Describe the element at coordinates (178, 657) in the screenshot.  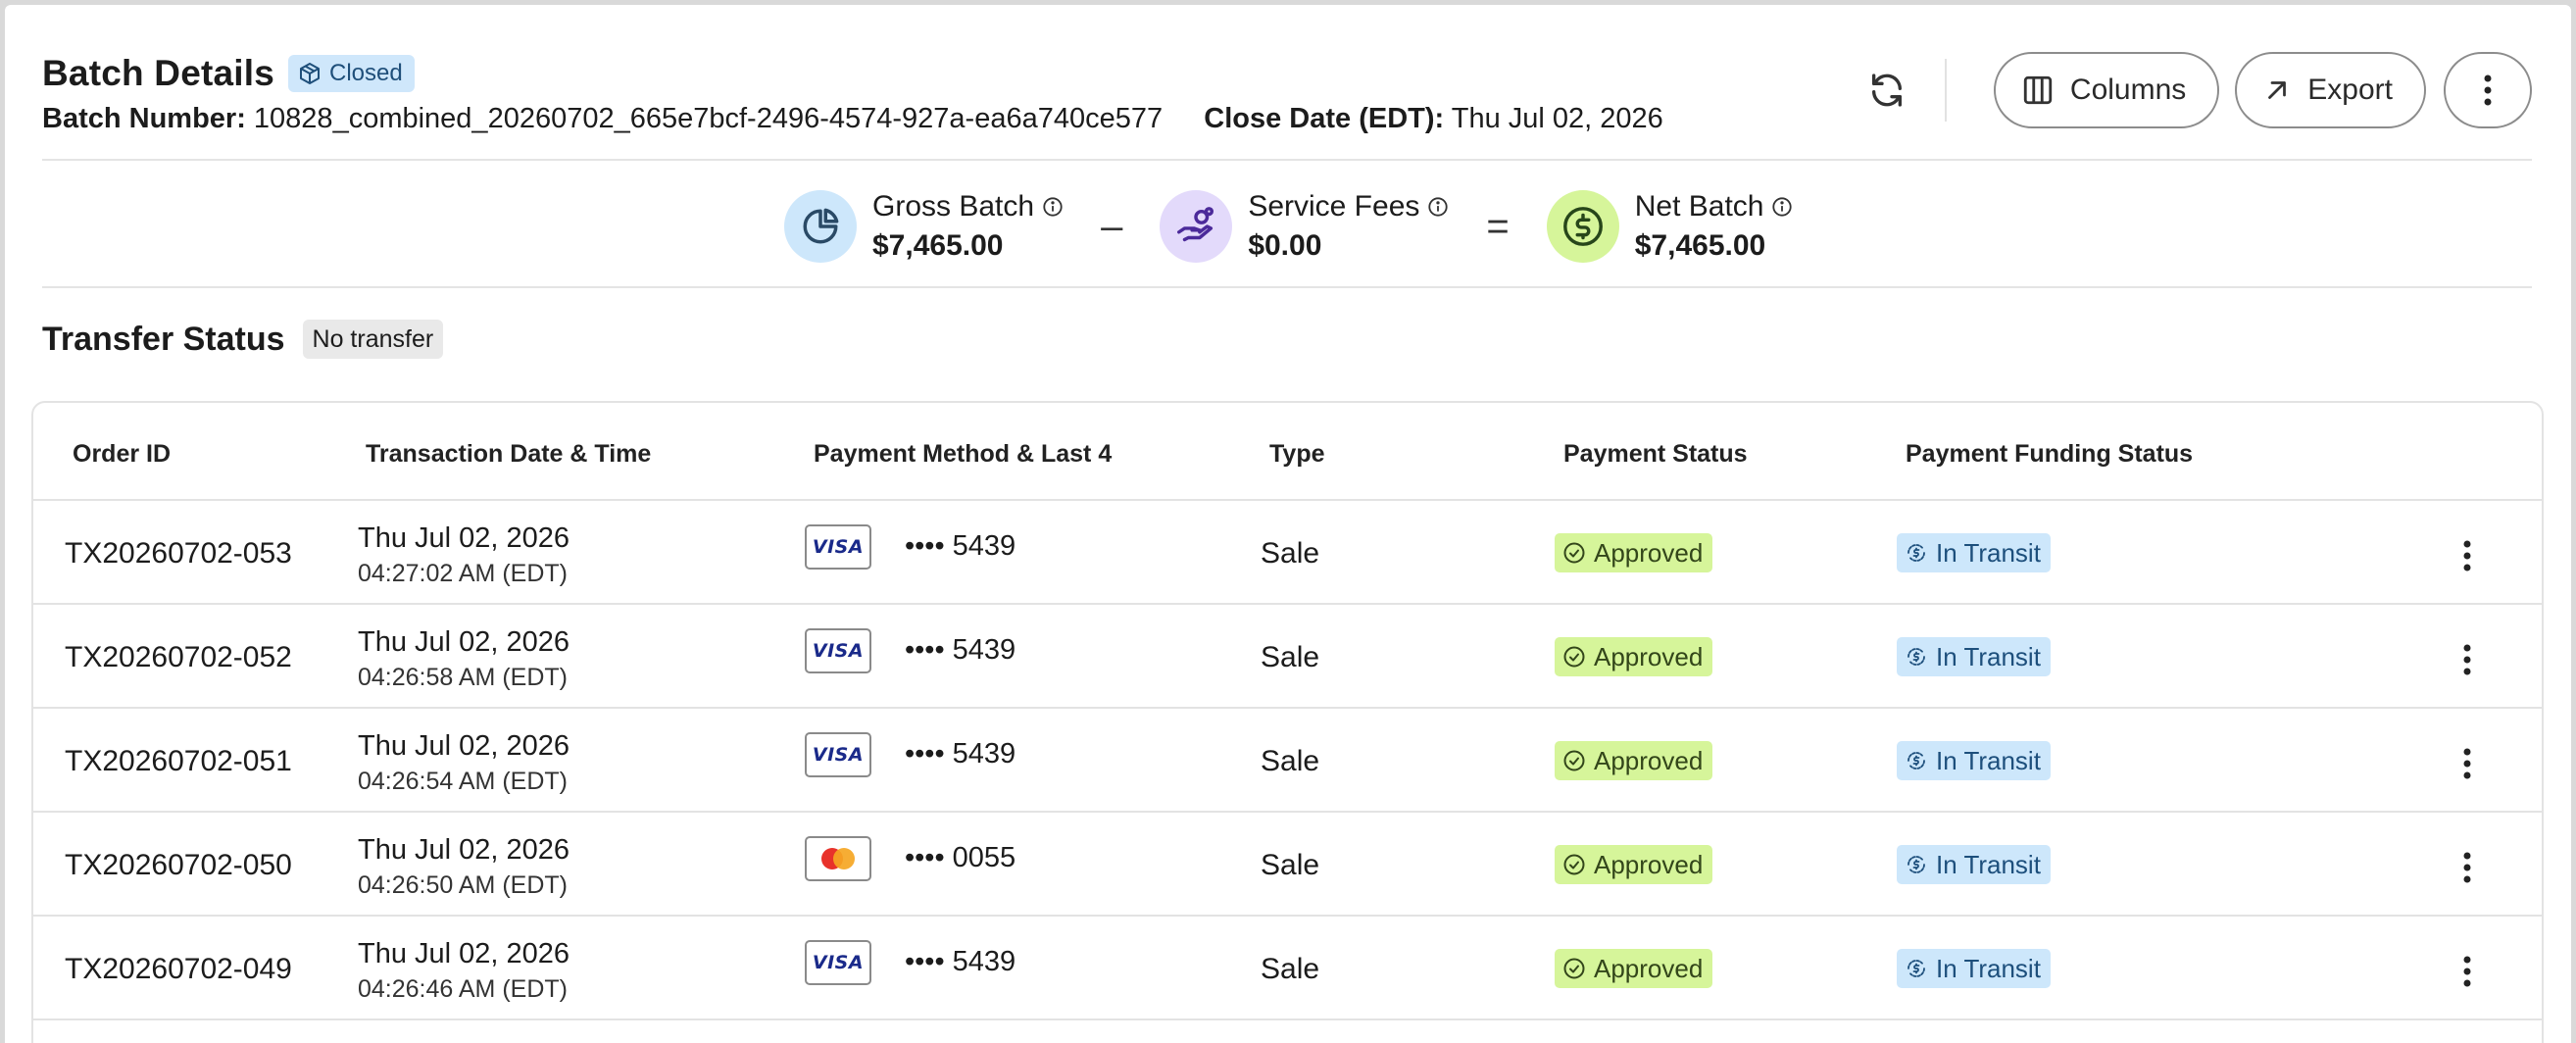
I see `order-id: TX20260702-052` at that location.